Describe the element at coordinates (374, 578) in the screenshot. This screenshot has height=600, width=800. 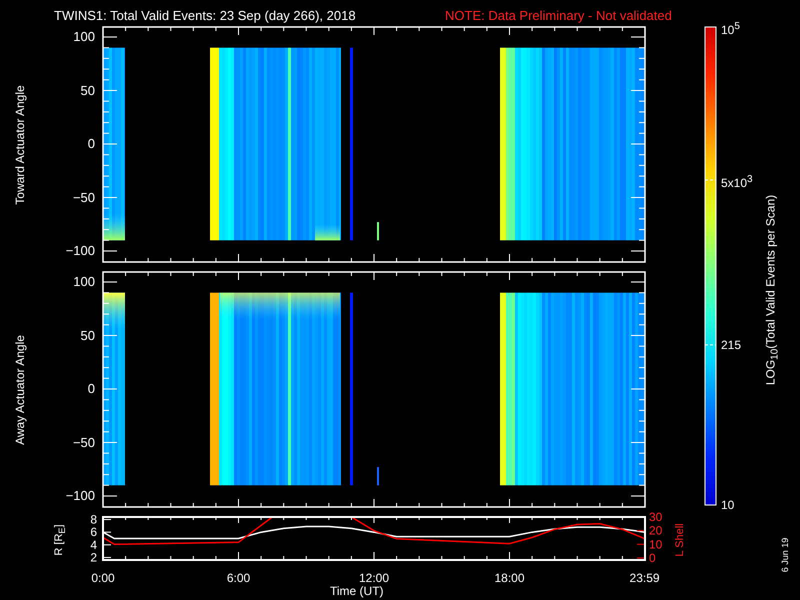
I see `axis-tick-label: 12:00` at that location.